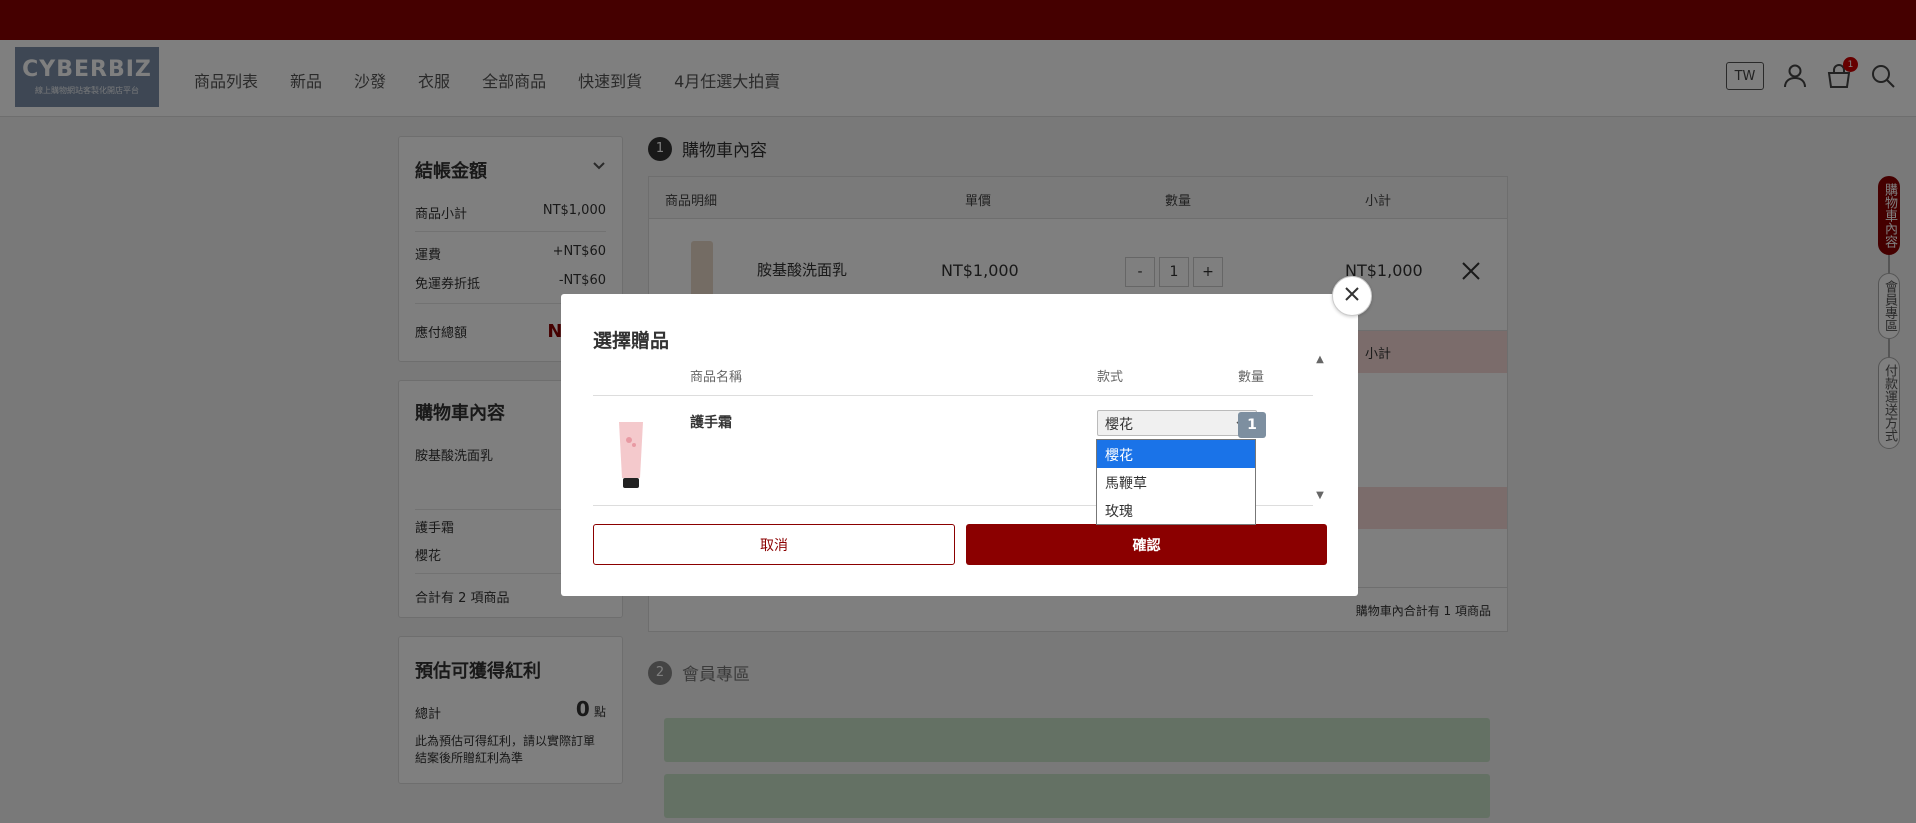 The width and height of the screenshot is (1916, 823). What do you see at coordinates (631, 454) in the screenshot?
I see `gift-thumbnail` at bounding box center [631, 454].